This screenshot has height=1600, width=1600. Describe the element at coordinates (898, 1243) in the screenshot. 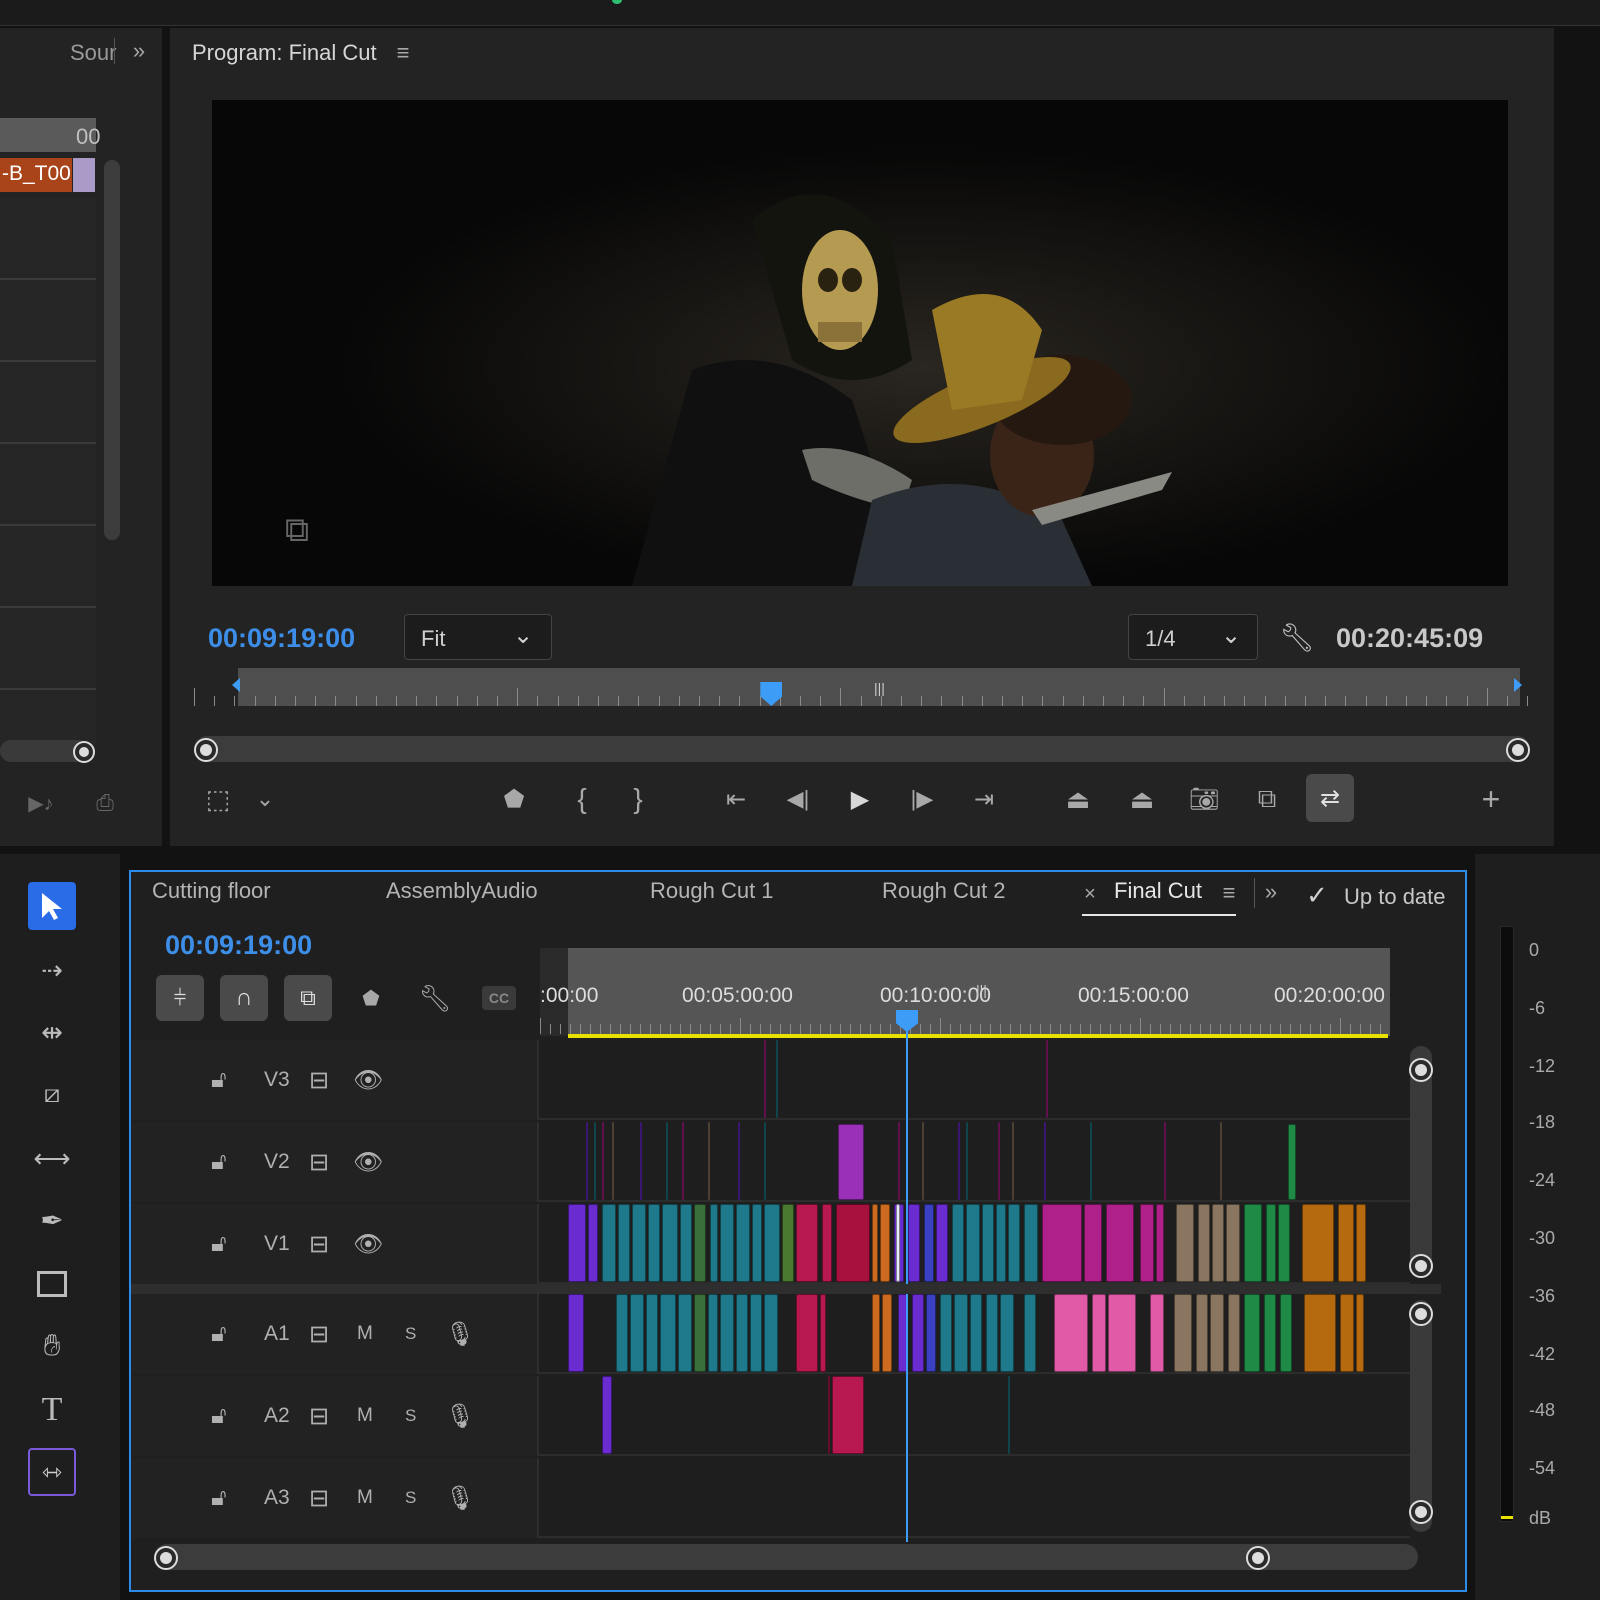

I see `timeline-clip-selected` at that location.